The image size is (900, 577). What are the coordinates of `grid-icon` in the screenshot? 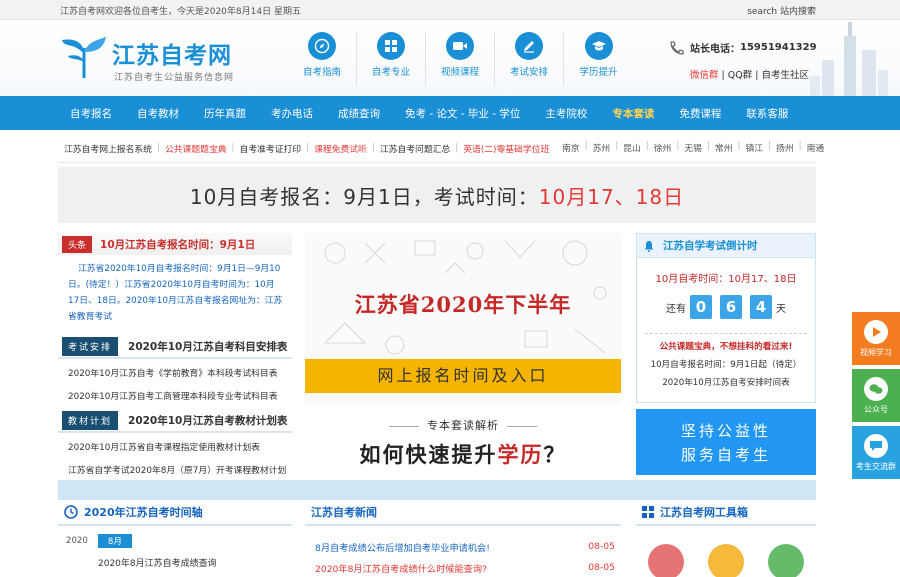 It's located at (391, 46).